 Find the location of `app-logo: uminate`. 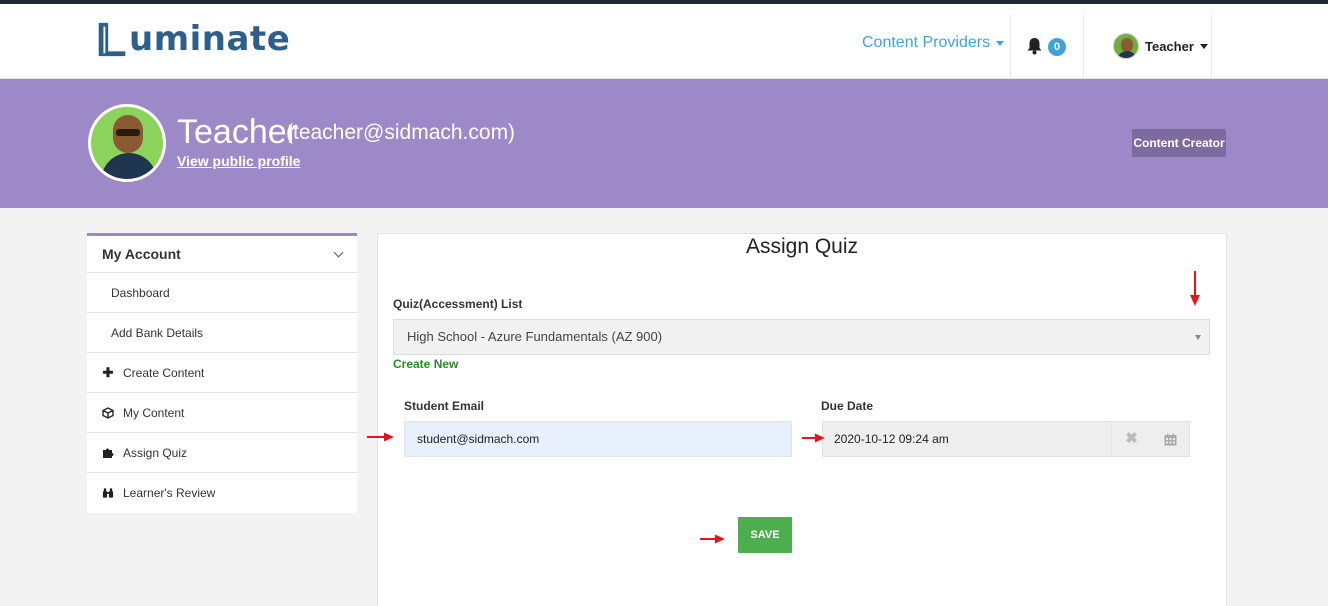

app-logo: uminate is located at coordinates (192, 39).